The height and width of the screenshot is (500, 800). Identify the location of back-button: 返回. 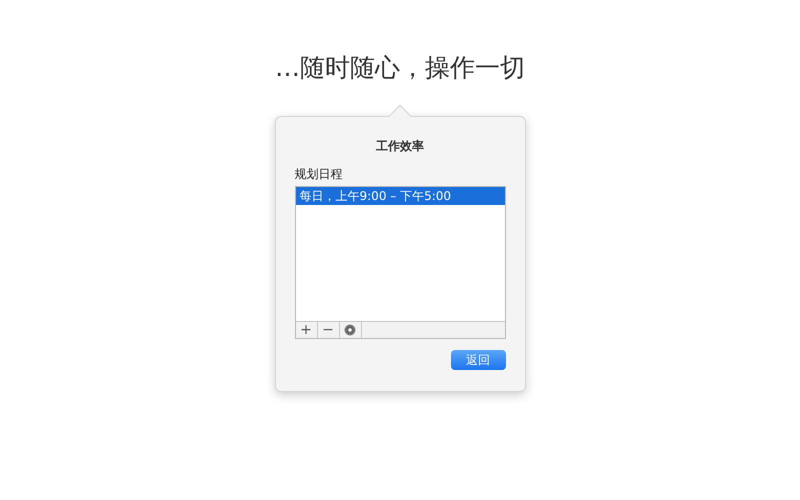
(478, 360).